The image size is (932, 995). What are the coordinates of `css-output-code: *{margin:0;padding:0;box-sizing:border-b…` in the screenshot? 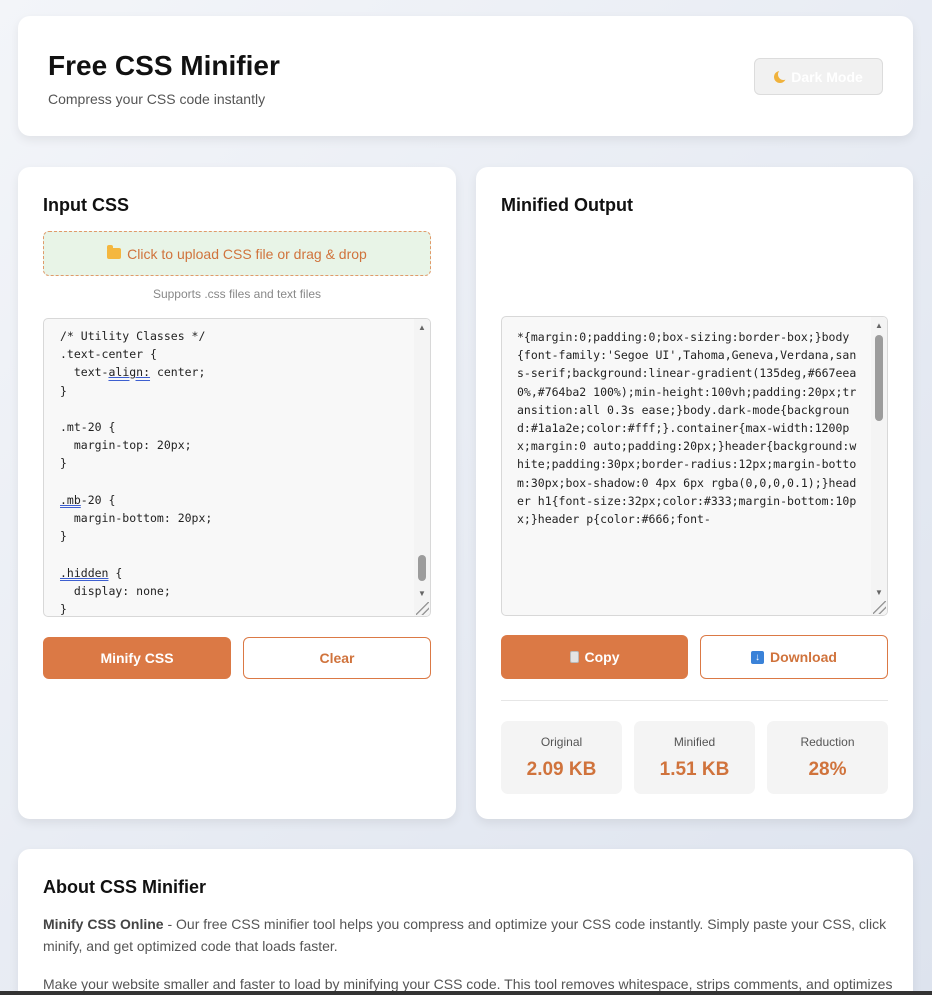 It's located at (690, 428).